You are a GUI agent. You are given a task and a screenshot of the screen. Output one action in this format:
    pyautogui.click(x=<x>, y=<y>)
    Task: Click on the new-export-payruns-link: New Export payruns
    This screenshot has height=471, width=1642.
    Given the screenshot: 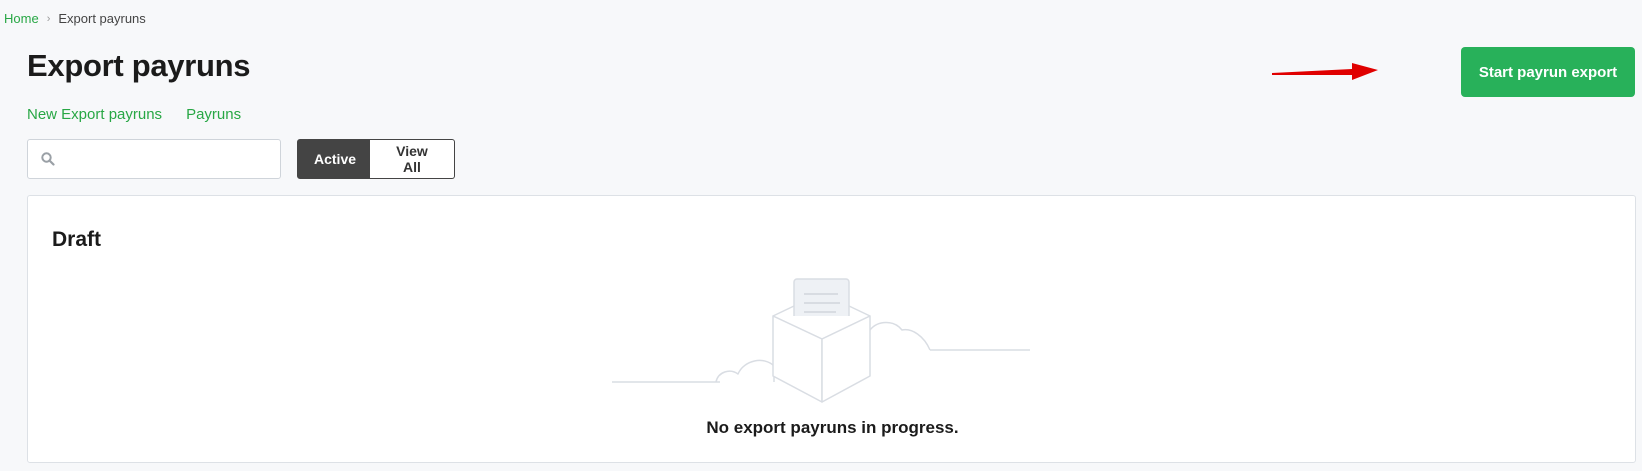 What is the action you would take?
    pyautogui.click(x=94, y=114)
    